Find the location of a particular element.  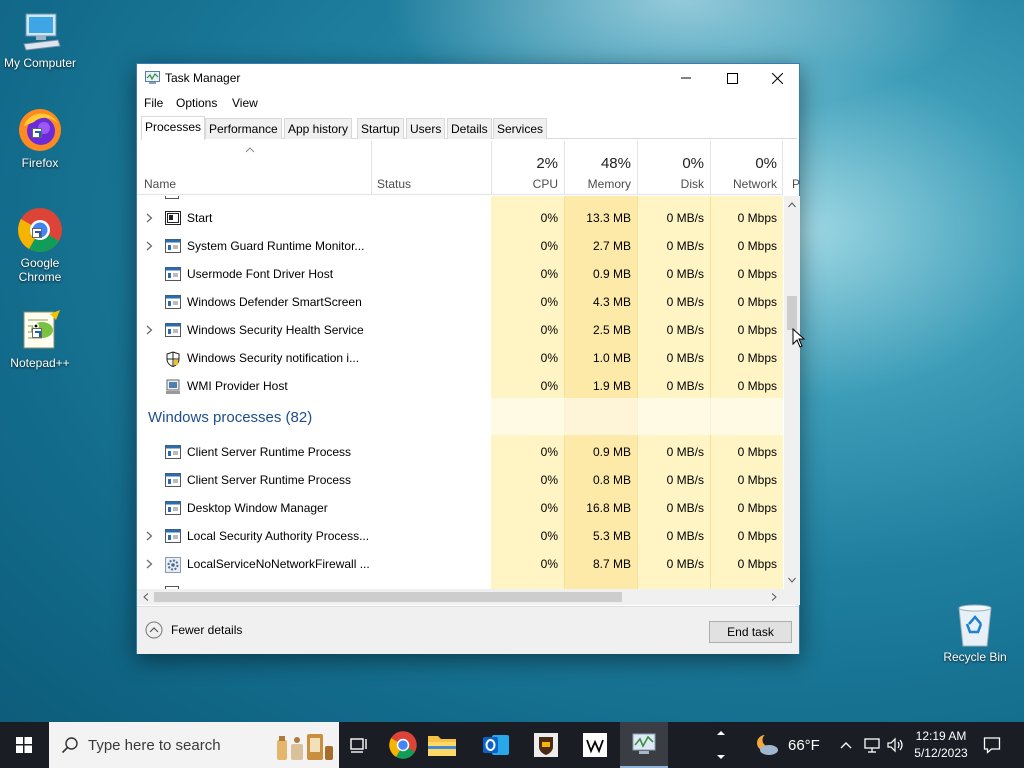

taskbar-overflow-scroll is located at coordinates (721, 745).